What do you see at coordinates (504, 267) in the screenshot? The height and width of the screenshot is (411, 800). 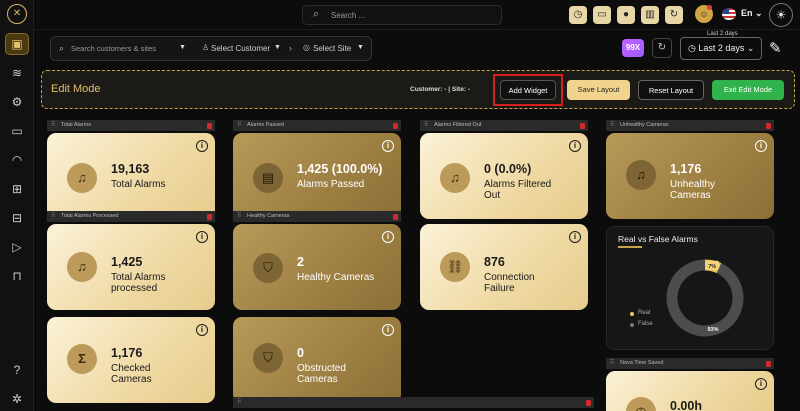 I see `connection-failure-card: i ⛓ 876 Connection Failure` at bounding box center [504, 267].